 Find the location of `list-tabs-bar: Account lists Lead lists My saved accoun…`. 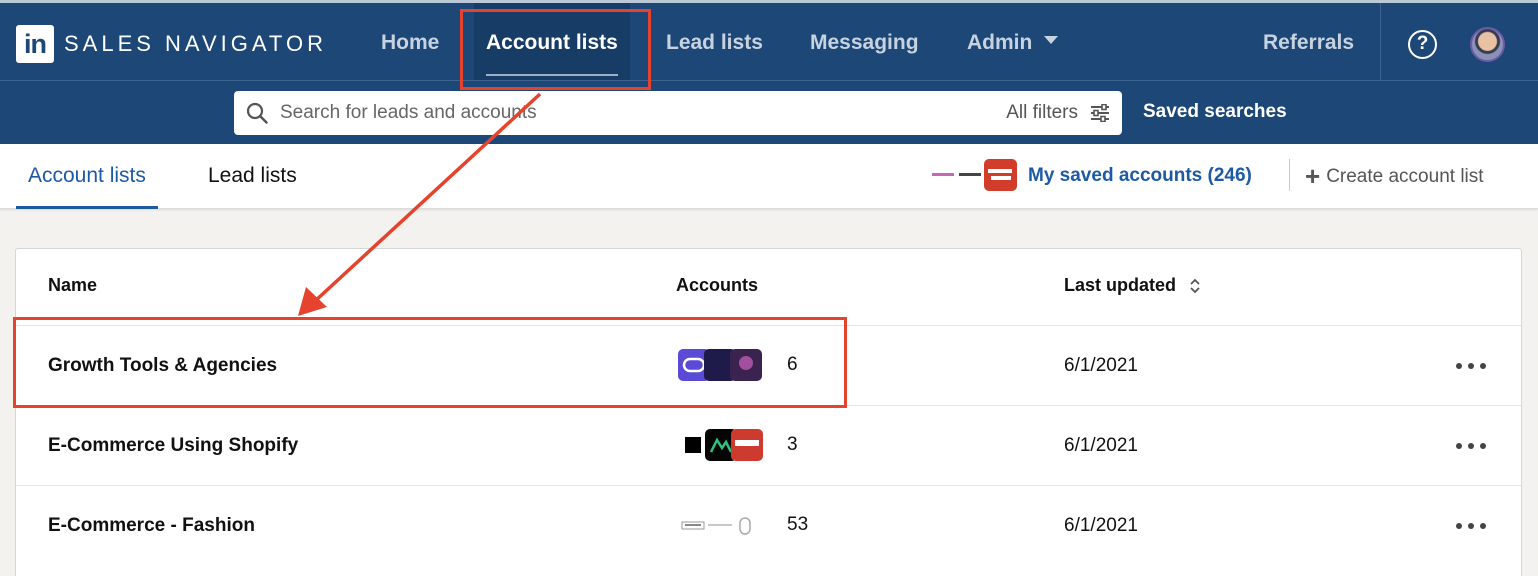

list-tabs-bar: Account lists Lead lists My saved accoun… is located at coordinates (769, 176).